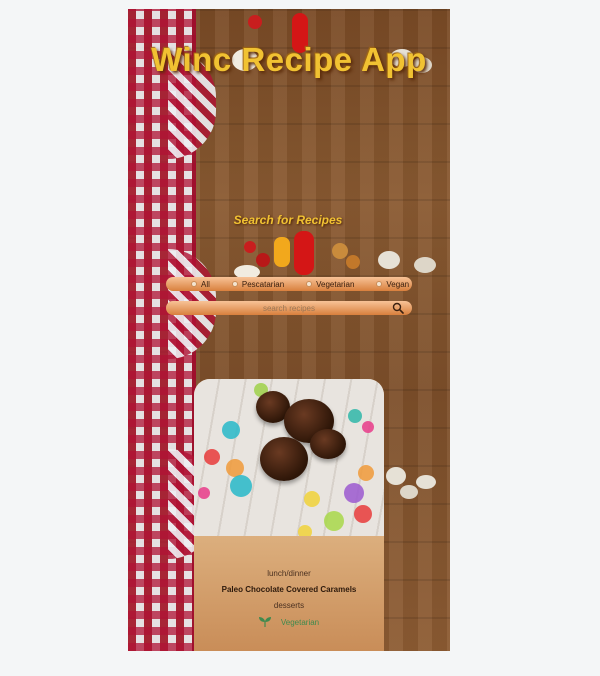  What do you see at coordinates (398, 308) in the screenshot?
I see `magnifier-icon` at bounding box center [398, 308].